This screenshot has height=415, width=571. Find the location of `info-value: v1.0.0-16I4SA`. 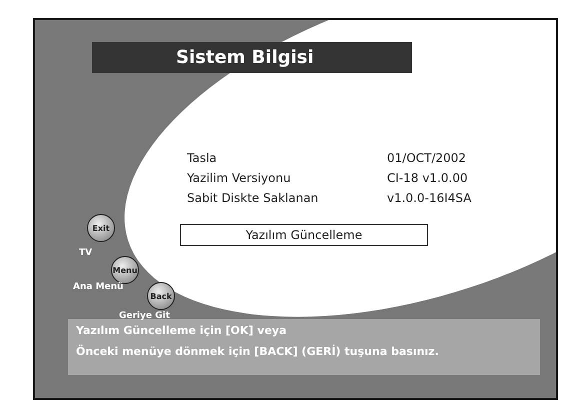

info-value: v1.0.0-16I4SA is located at coordinates (429, 198).